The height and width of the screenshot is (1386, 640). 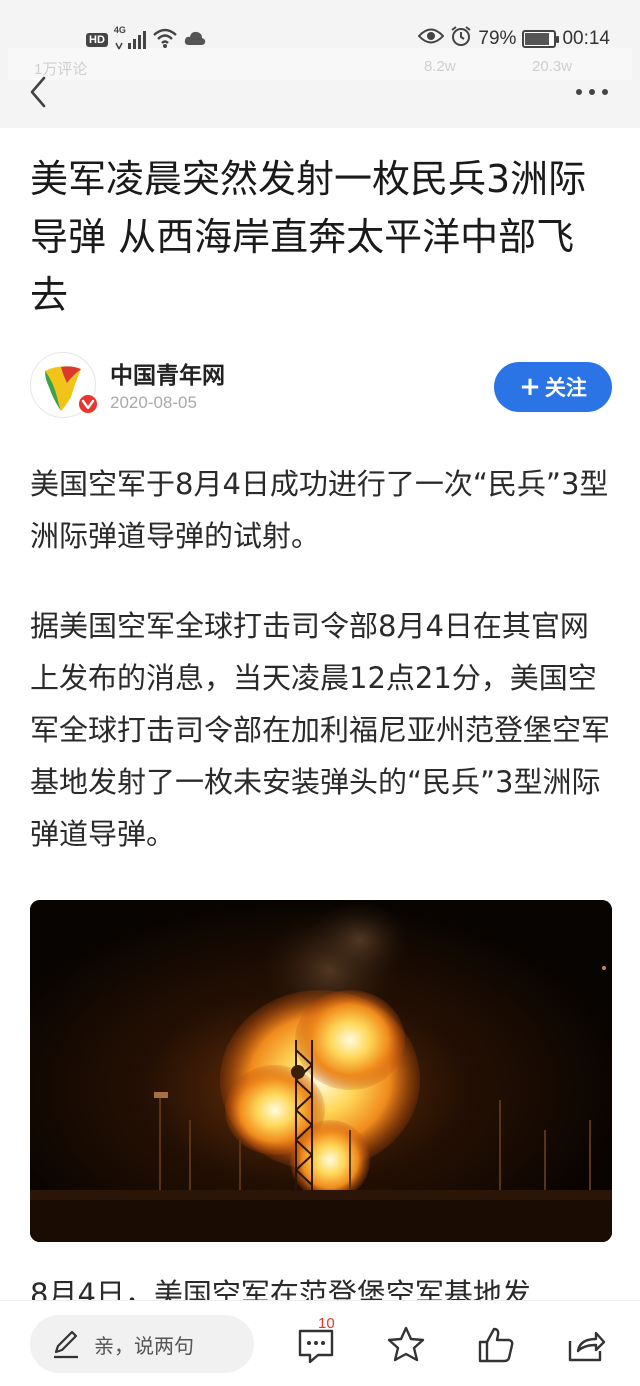 I want to click on follow-button: + 关注, so click(x=553, y=387).